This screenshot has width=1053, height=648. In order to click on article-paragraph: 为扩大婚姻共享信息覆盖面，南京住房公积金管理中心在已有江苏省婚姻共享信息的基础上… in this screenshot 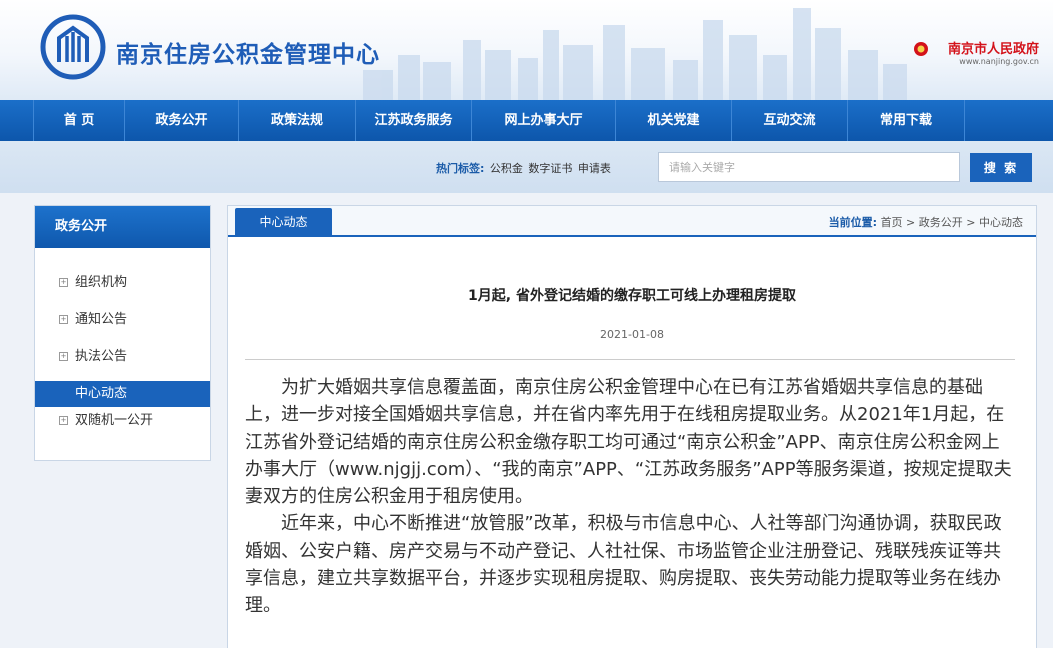, I will do `click(628, 442)`.